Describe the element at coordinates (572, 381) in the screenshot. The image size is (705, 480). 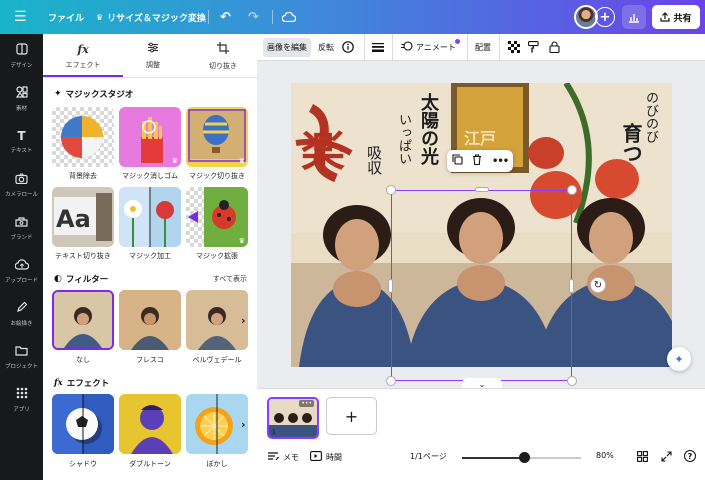
I see `resize-handle-br` at that location.